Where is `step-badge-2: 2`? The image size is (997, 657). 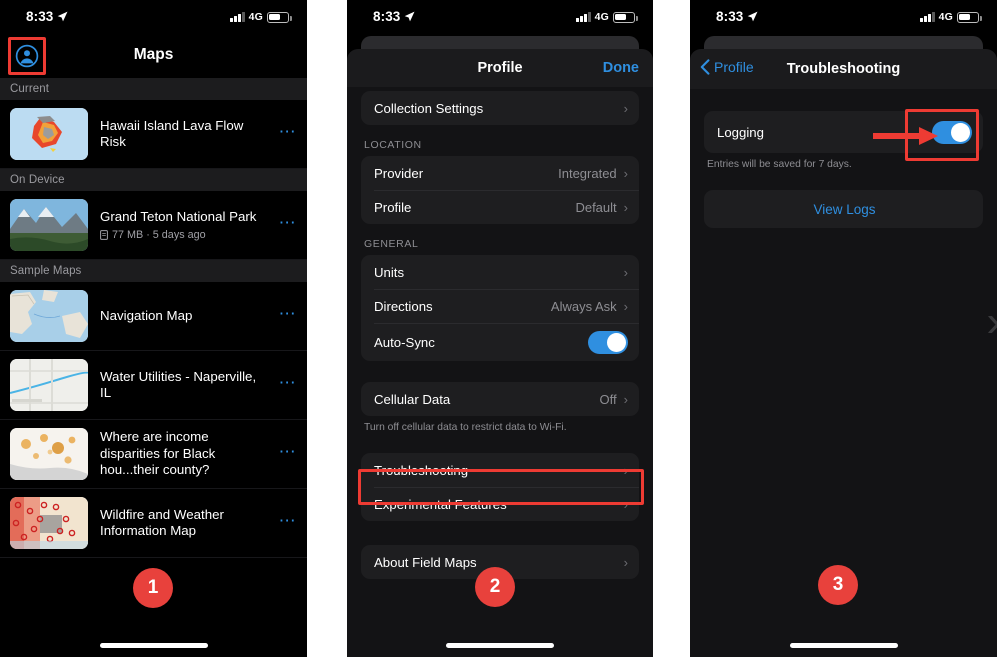 step-badge-2: 2 is located at coordinates (495, 587).